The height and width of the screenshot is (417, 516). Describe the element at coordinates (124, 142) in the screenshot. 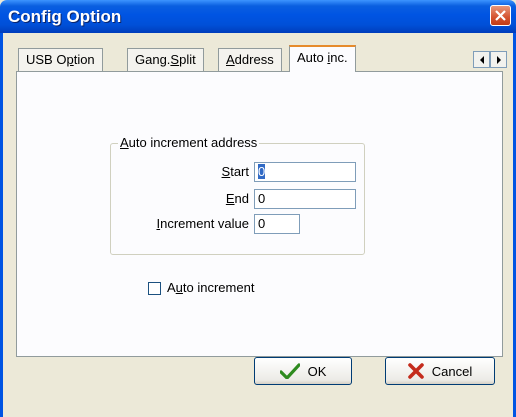

I see `legend-key: A` at that location.